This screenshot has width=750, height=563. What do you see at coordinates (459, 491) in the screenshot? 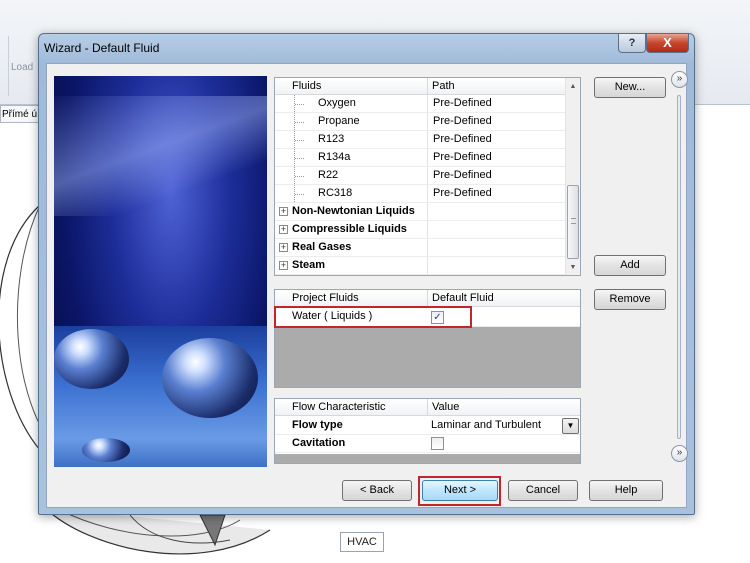
I see `highlight-next-button` at bounding box center [459, 491].